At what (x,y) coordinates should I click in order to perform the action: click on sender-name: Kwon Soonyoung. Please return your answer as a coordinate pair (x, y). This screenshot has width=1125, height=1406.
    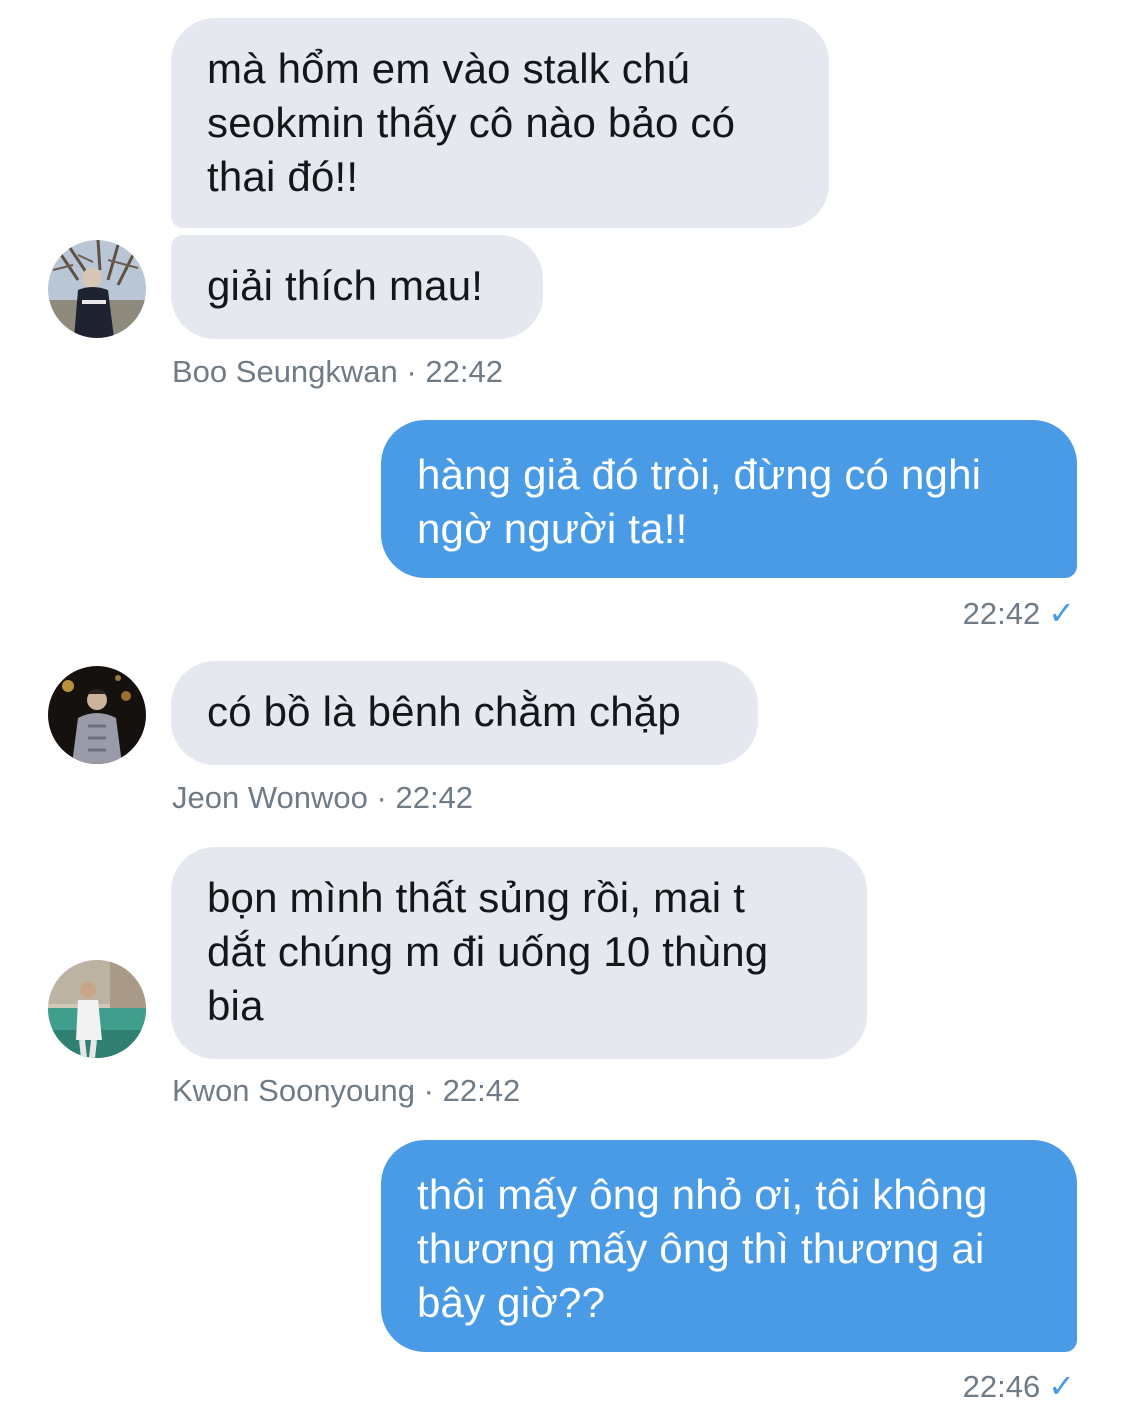
    Looking at the image, I should click on (294, 1090).